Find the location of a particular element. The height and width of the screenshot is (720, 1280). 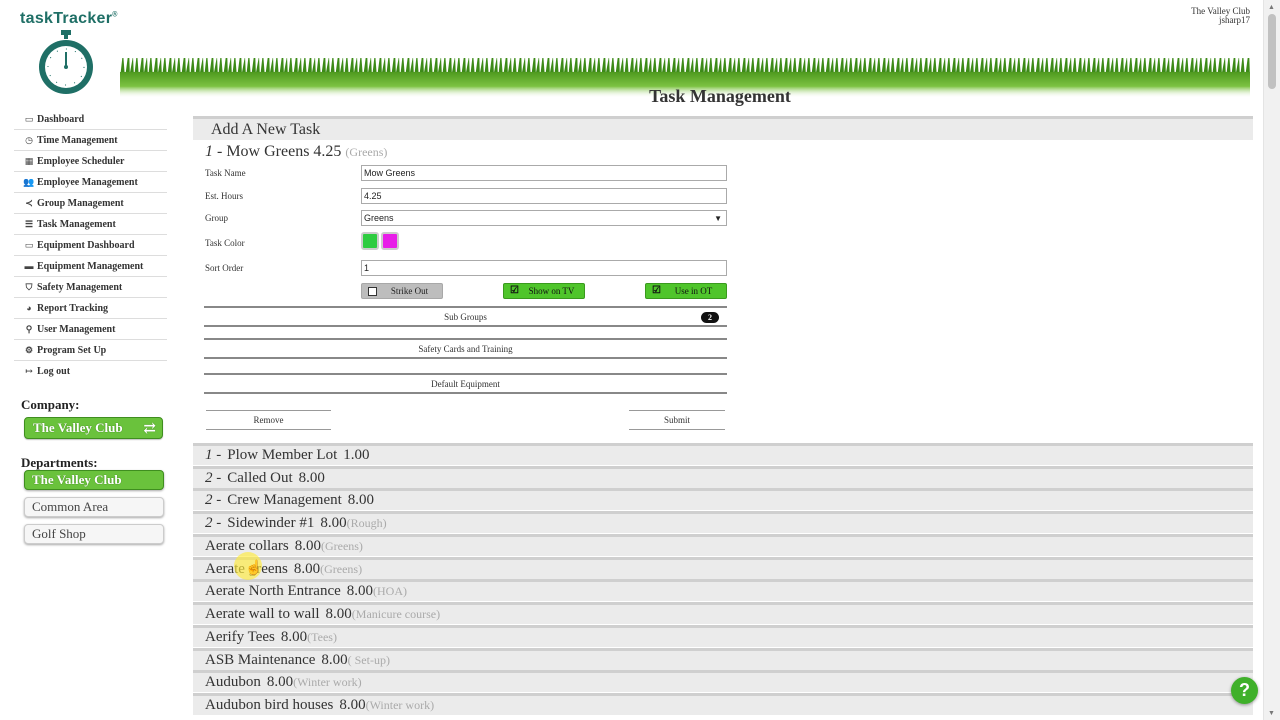

task-group: (Greens) is located at coordinates (341, 546).